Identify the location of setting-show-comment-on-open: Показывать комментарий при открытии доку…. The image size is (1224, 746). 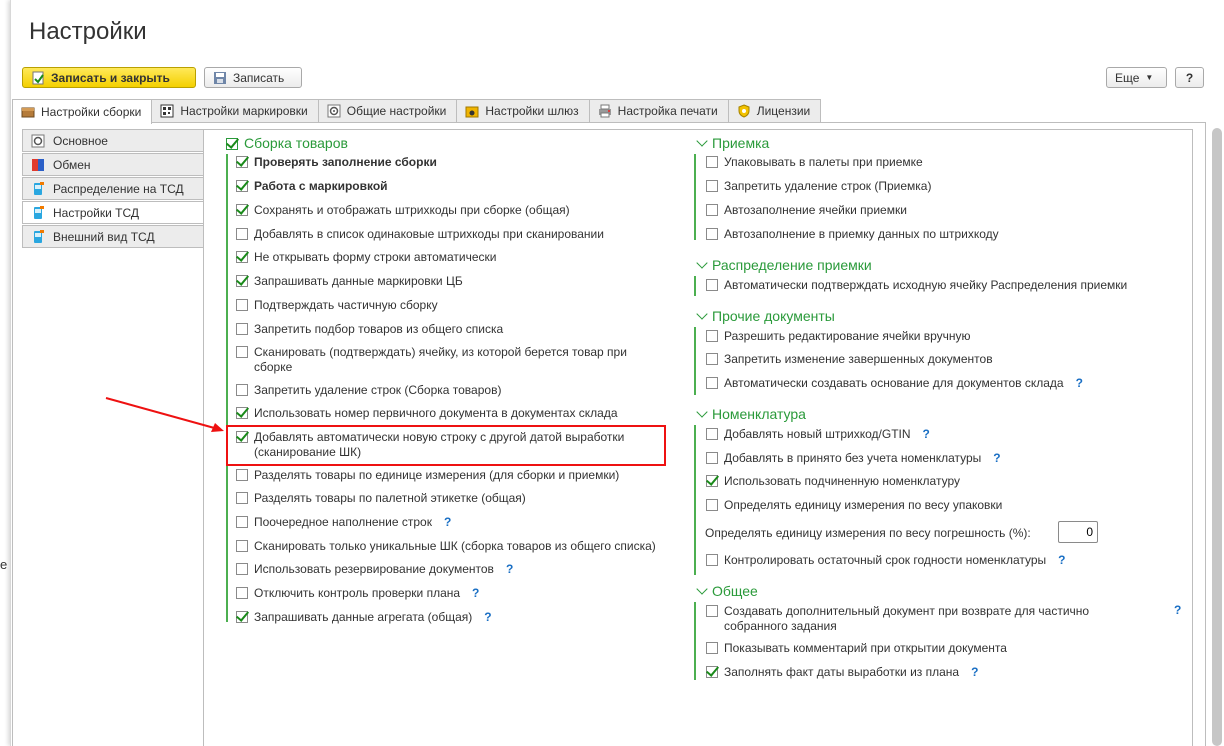
(856, 648).